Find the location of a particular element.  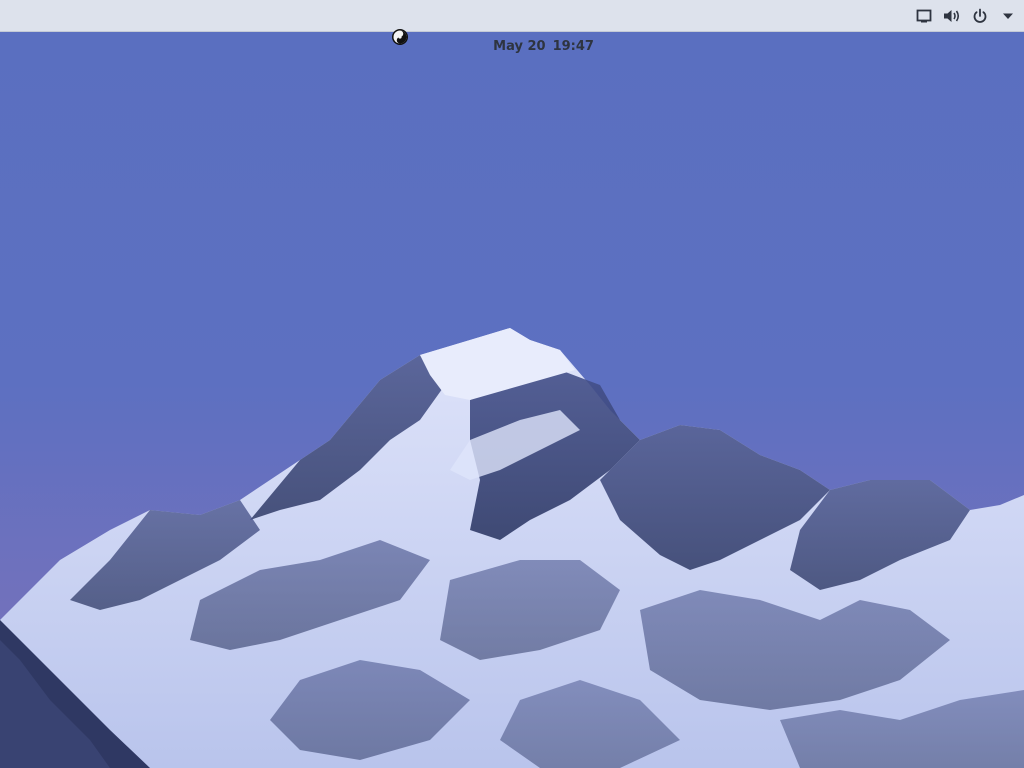

top-bar: May 20 19:47 is located at coordinates (512, 27).